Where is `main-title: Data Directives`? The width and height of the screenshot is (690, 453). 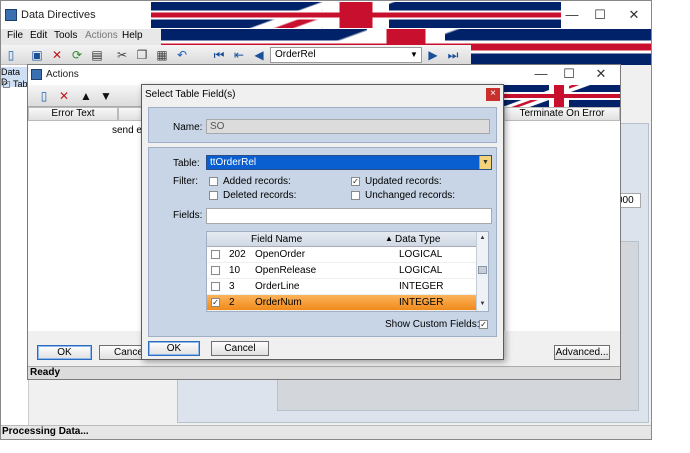
main-title: Data Directives is located at coordinates (58, 15).